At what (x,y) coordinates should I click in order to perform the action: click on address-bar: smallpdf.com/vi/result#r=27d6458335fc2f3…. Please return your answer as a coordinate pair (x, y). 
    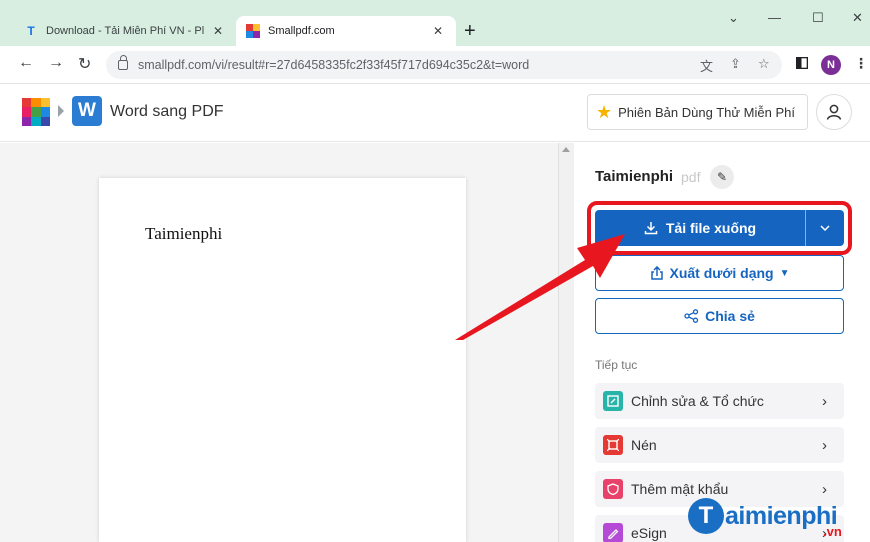
    Looking at the image, I should click on (444, 65).